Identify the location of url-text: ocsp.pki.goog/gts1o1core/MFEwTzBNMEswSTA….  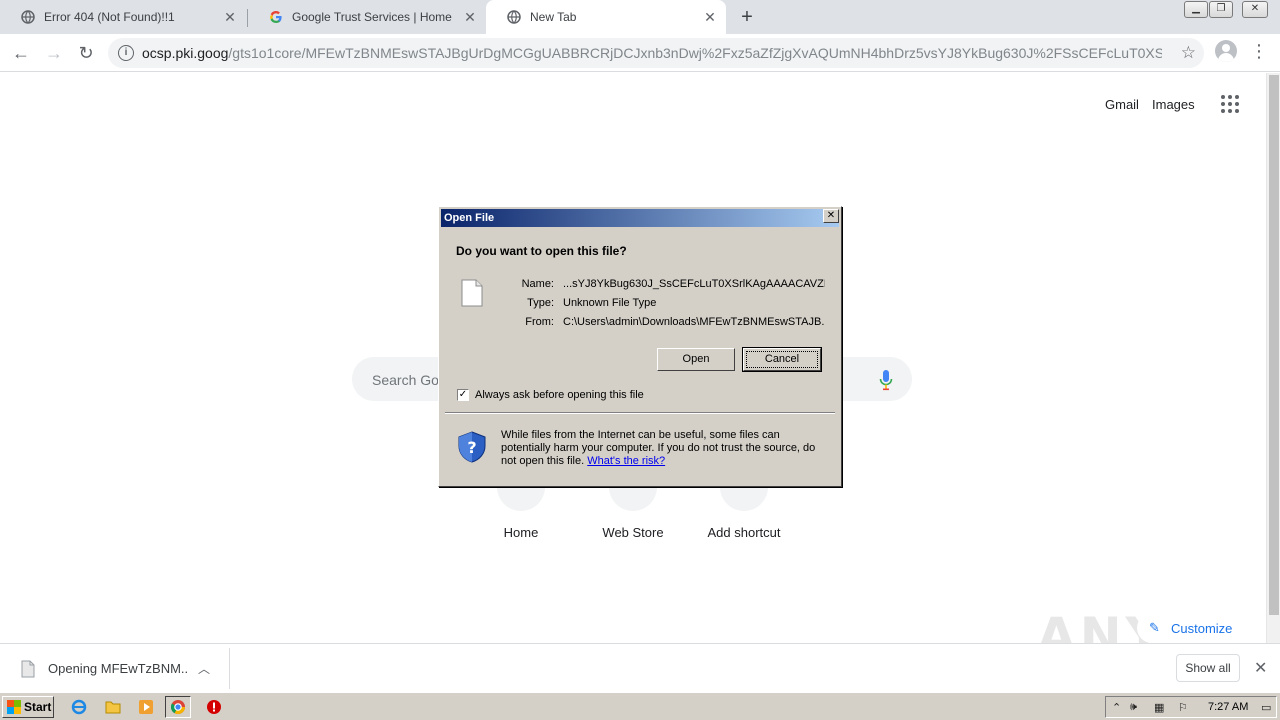
(652, 53).